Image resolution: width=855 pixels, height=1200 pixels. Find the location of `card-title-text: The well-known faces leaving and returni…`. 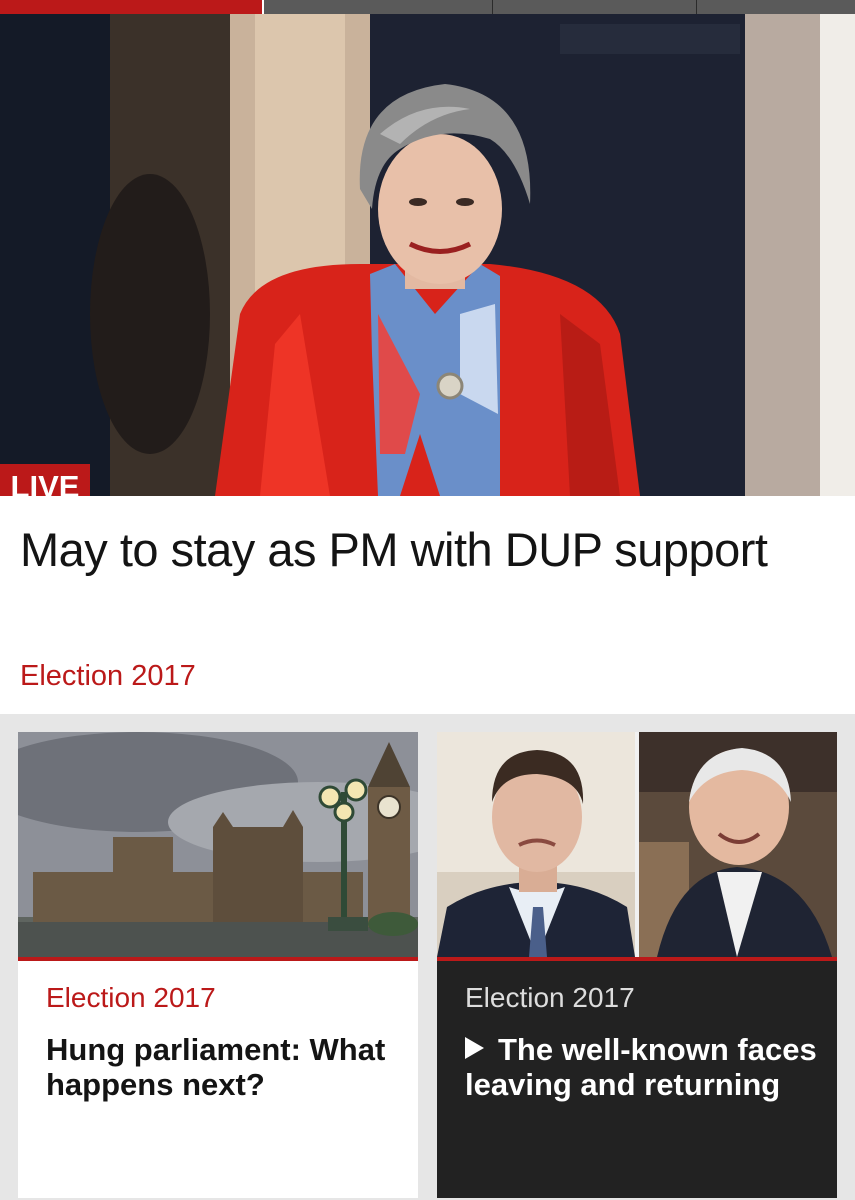

card-title-text: The well-known faces leaving and returni… is located at coordinates (641, 1067).